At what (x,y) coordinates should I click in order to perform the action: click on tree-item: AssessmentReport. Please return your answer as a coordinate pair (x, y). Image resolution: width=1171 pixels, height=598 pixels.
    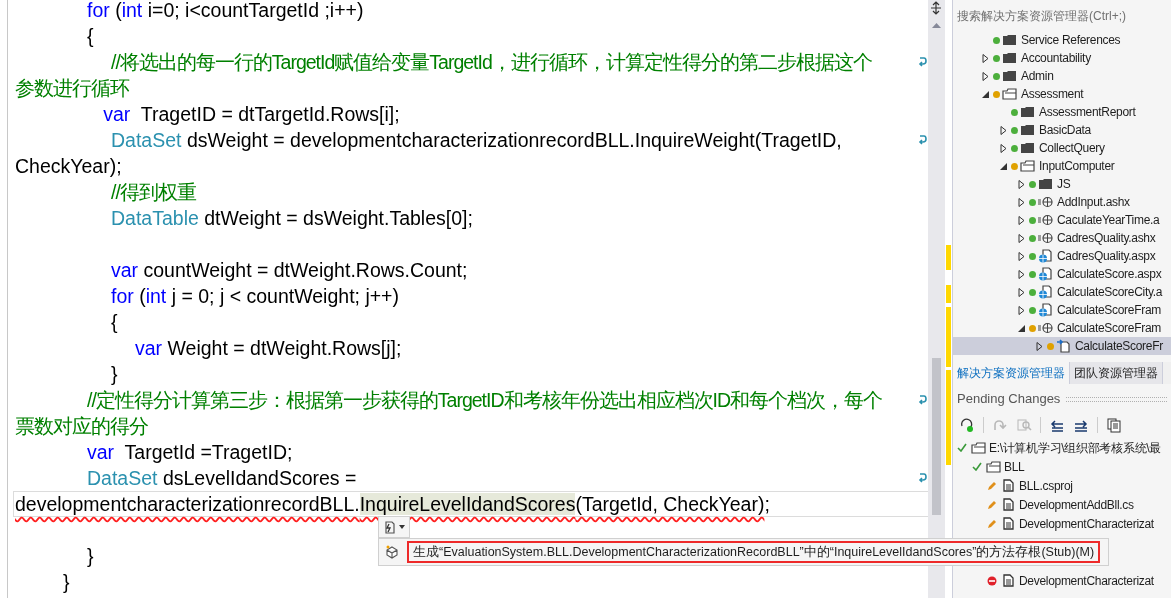
    Looking at the image, I should click on (1062, 112).